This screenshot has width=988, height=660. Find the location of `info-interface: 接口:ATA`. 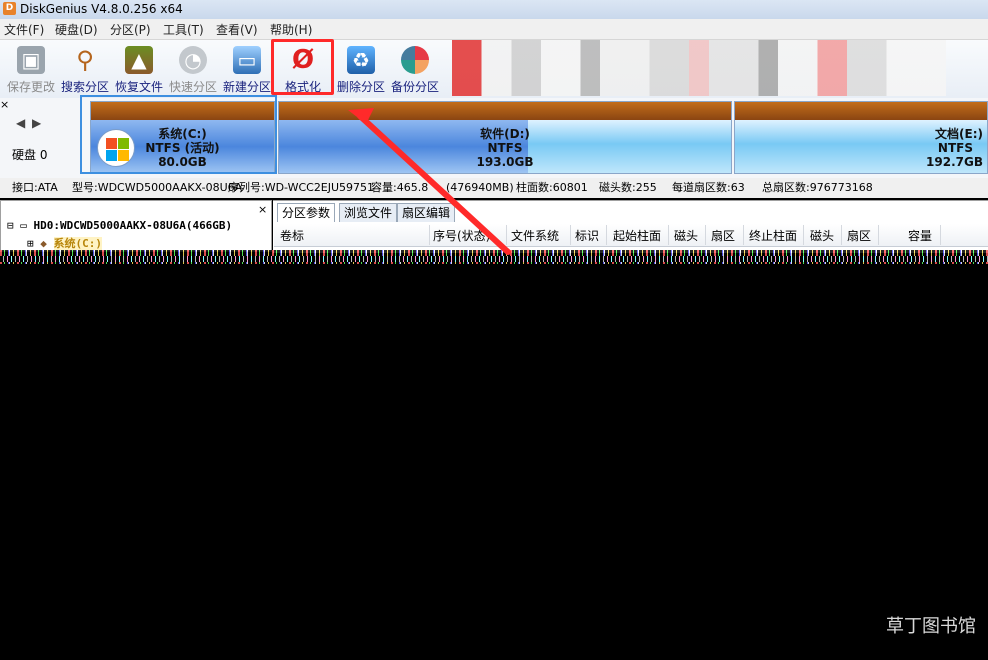

info-interface: 接口:ATA is located at coordinates (35, 187).